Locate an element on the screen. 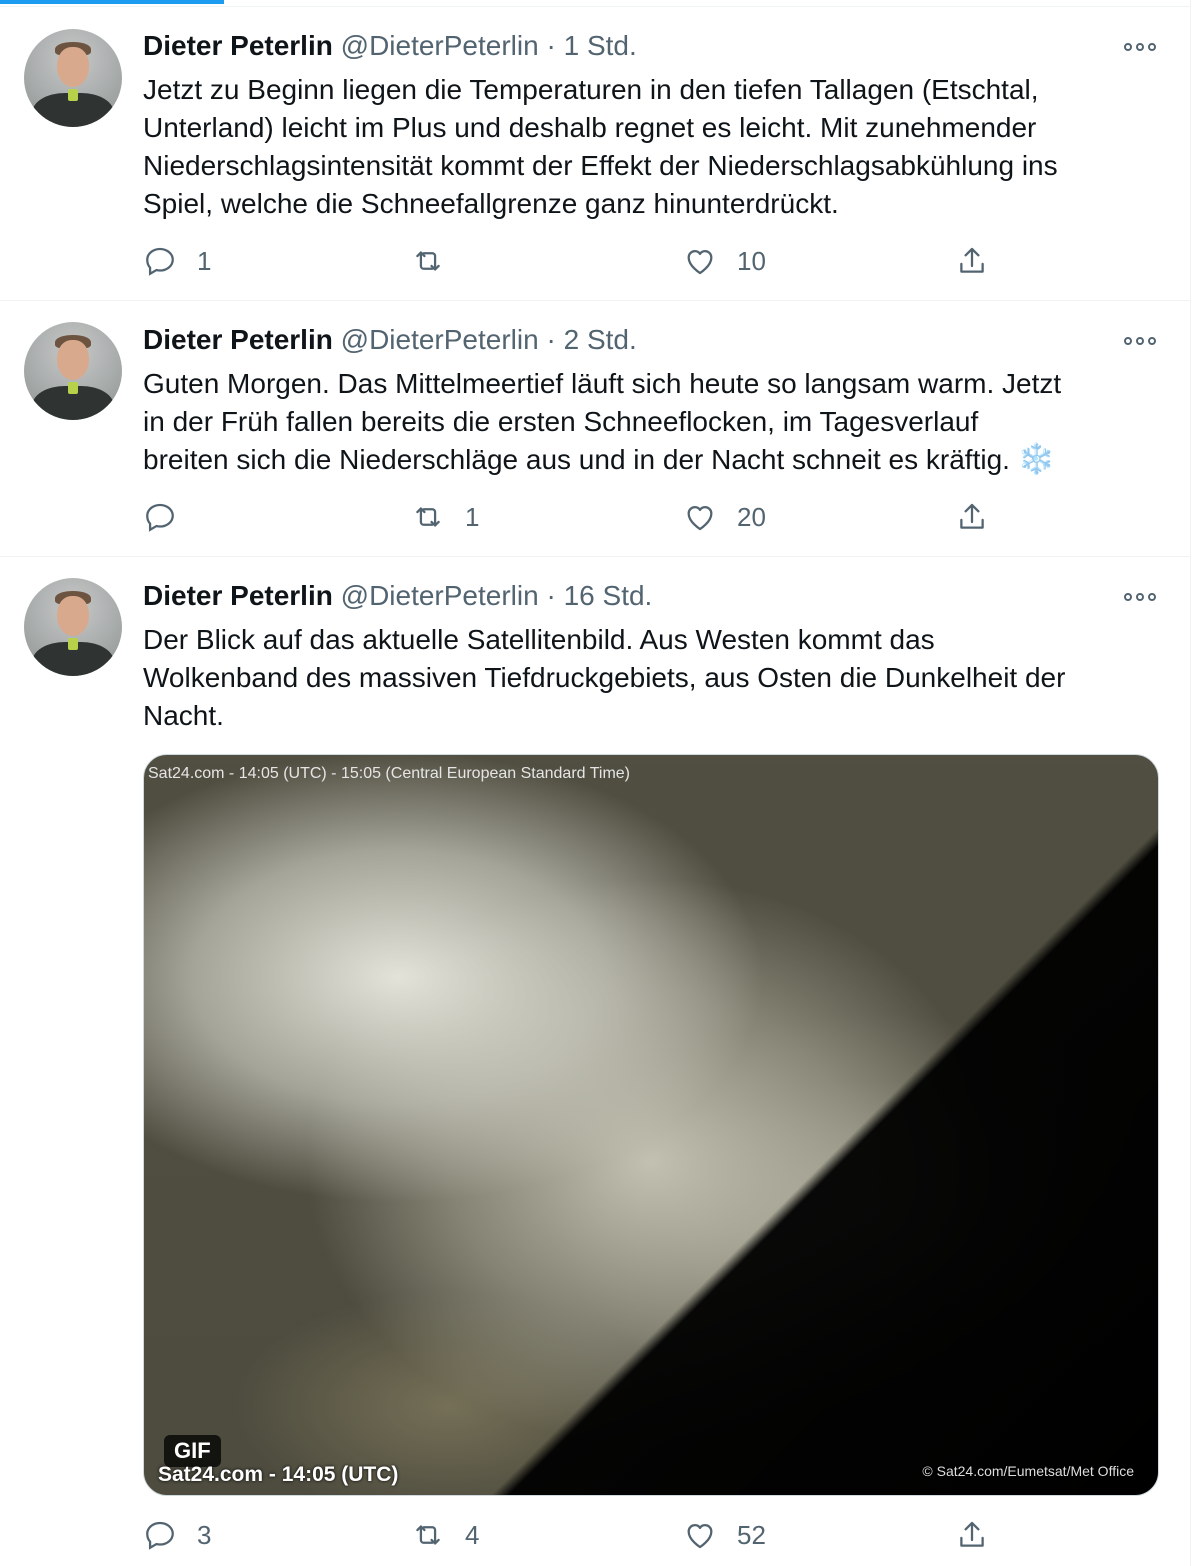  like-count: 10 is located at coordinates (751, 260).